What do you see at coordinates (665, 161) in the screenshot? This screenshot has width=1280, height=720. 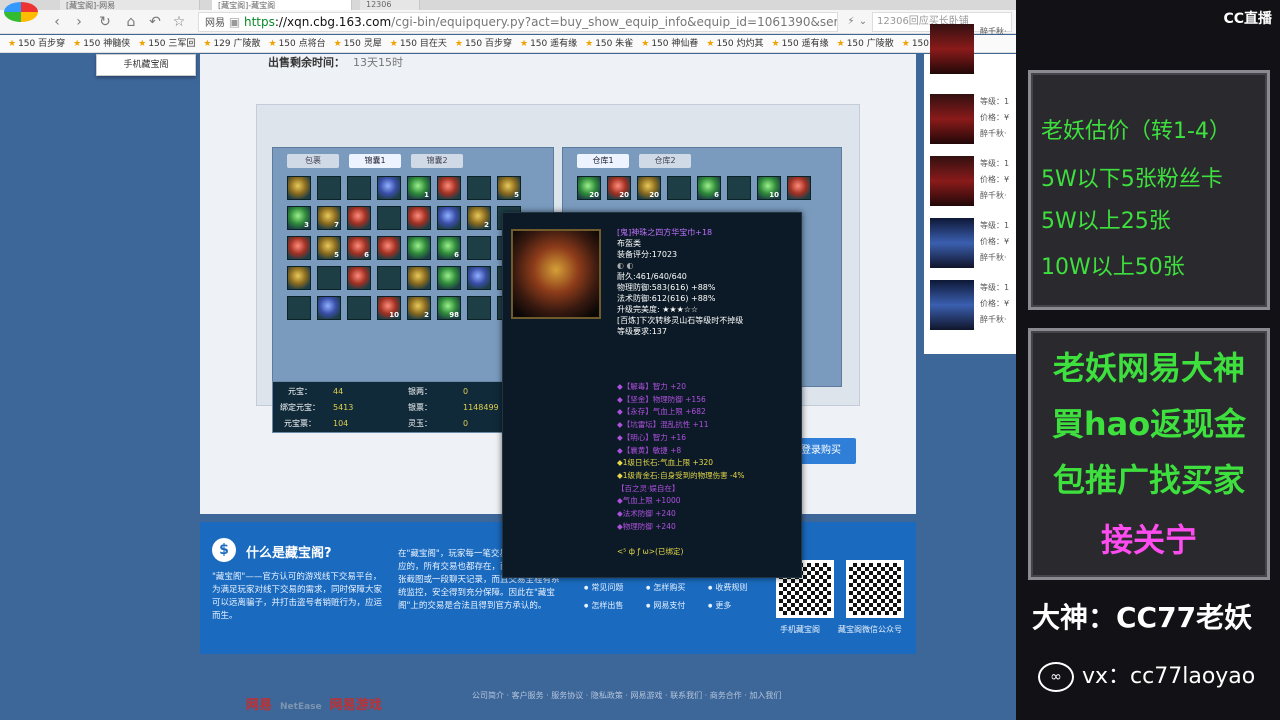 I see `tab-warehouse-2: 仓库2` at bounding box center [665, 161].